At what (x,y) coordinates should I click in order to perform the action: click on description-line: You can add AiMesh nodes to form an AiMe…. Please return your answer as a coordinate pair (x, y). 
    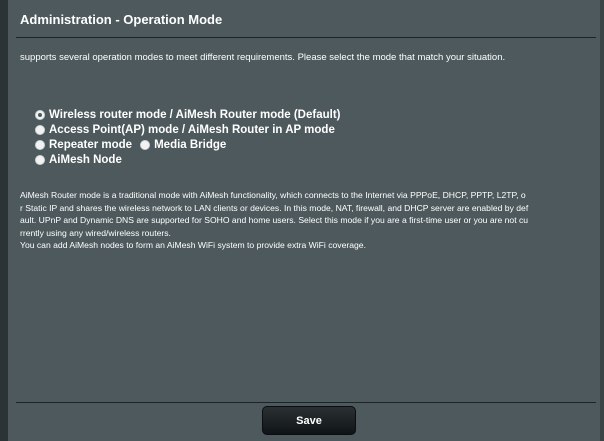
    Looking at the image, I should click on (193, 245).